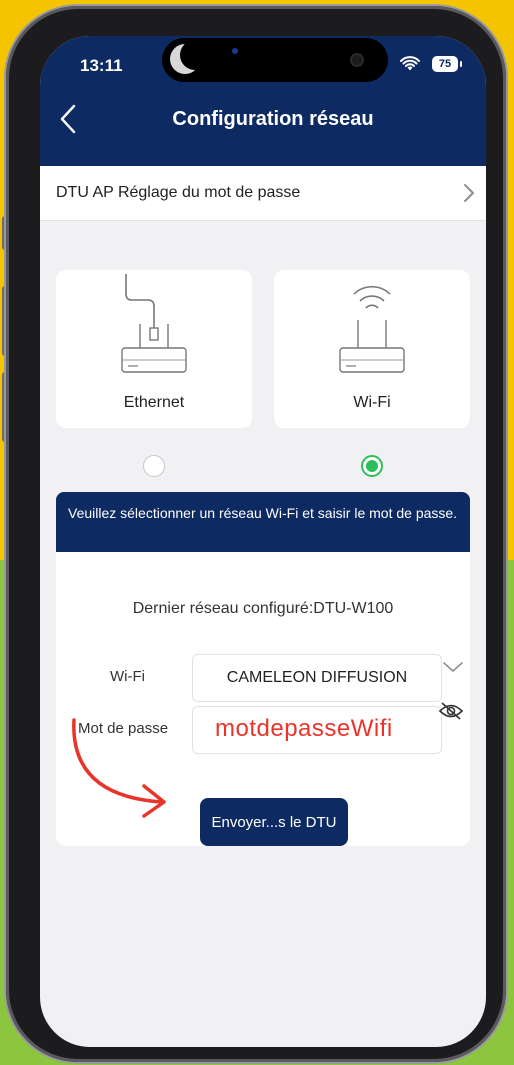 The image size is (514, 1065). What do you see at coordinates (357, 60) in the screenshot?
I see `camera-icon` at bounding box center [357, 60].